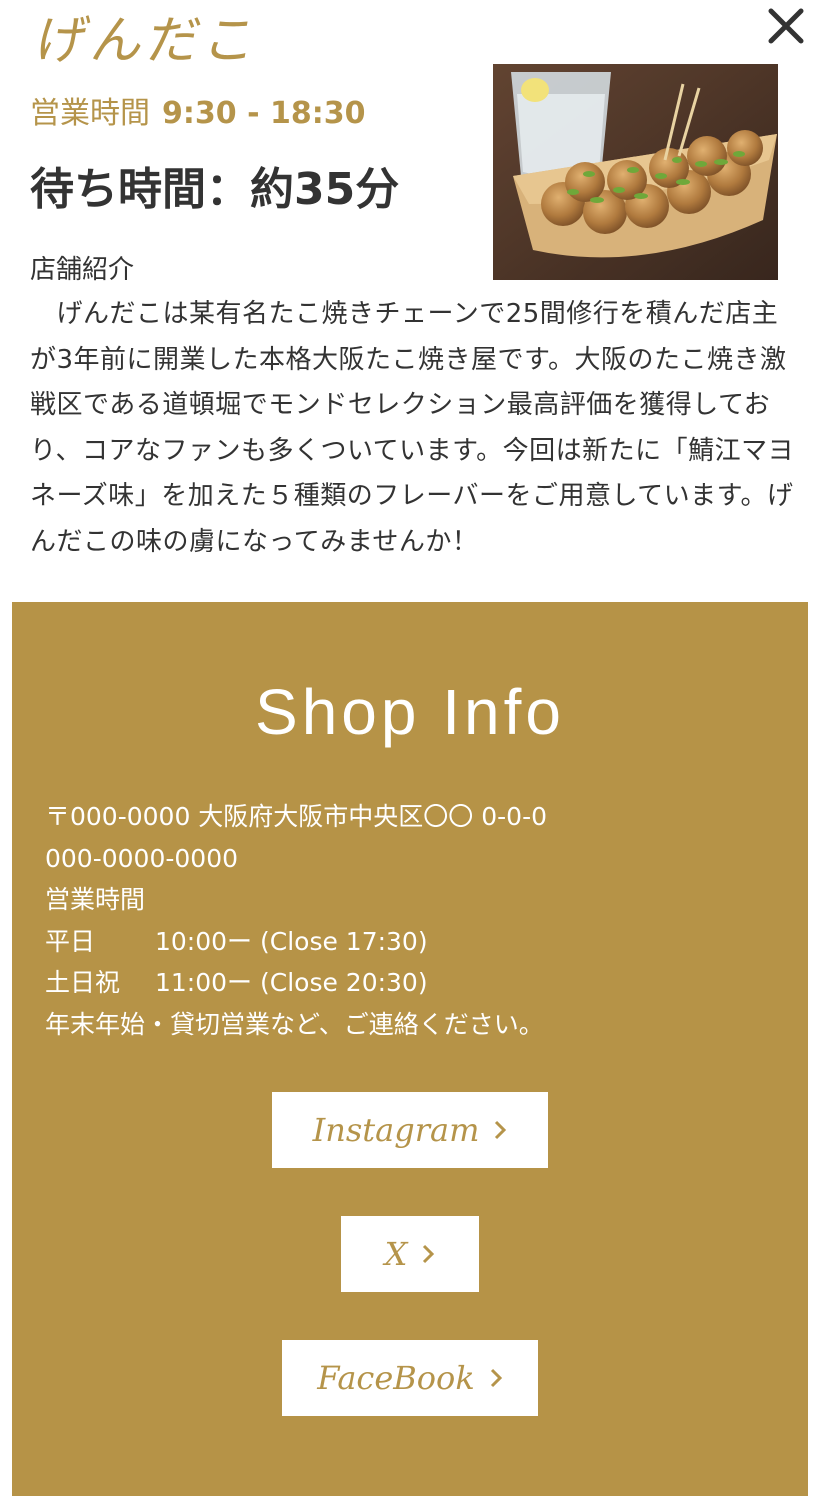 This screenshot has width=828, height=1512. What do you see at coordinates (635, 172) in the screenshot?
I see `takoyaki-photo` at bounding box center [635, 172].